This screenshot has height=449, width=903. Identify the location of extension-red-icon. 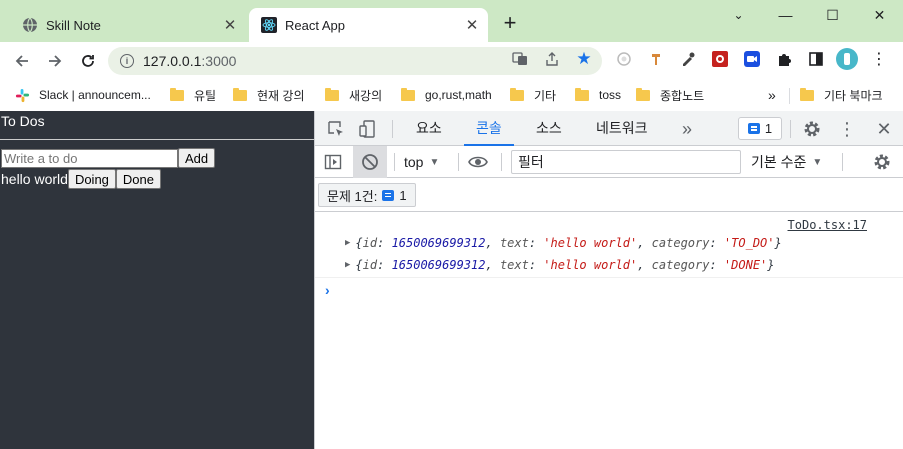
(720, 59).